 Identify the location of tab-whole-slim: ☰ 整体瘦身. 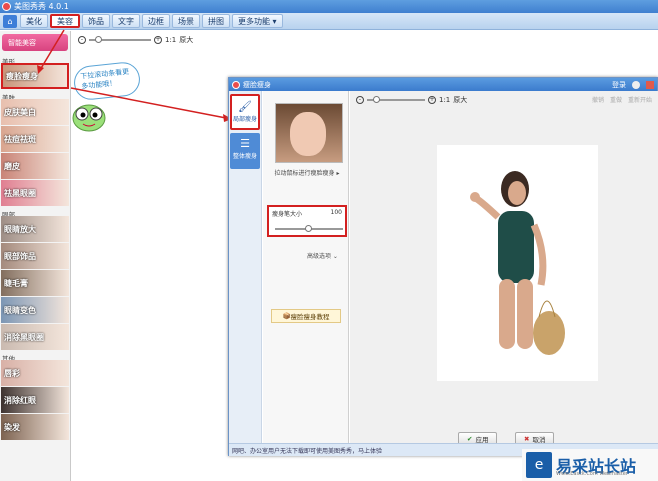
(245, 151).